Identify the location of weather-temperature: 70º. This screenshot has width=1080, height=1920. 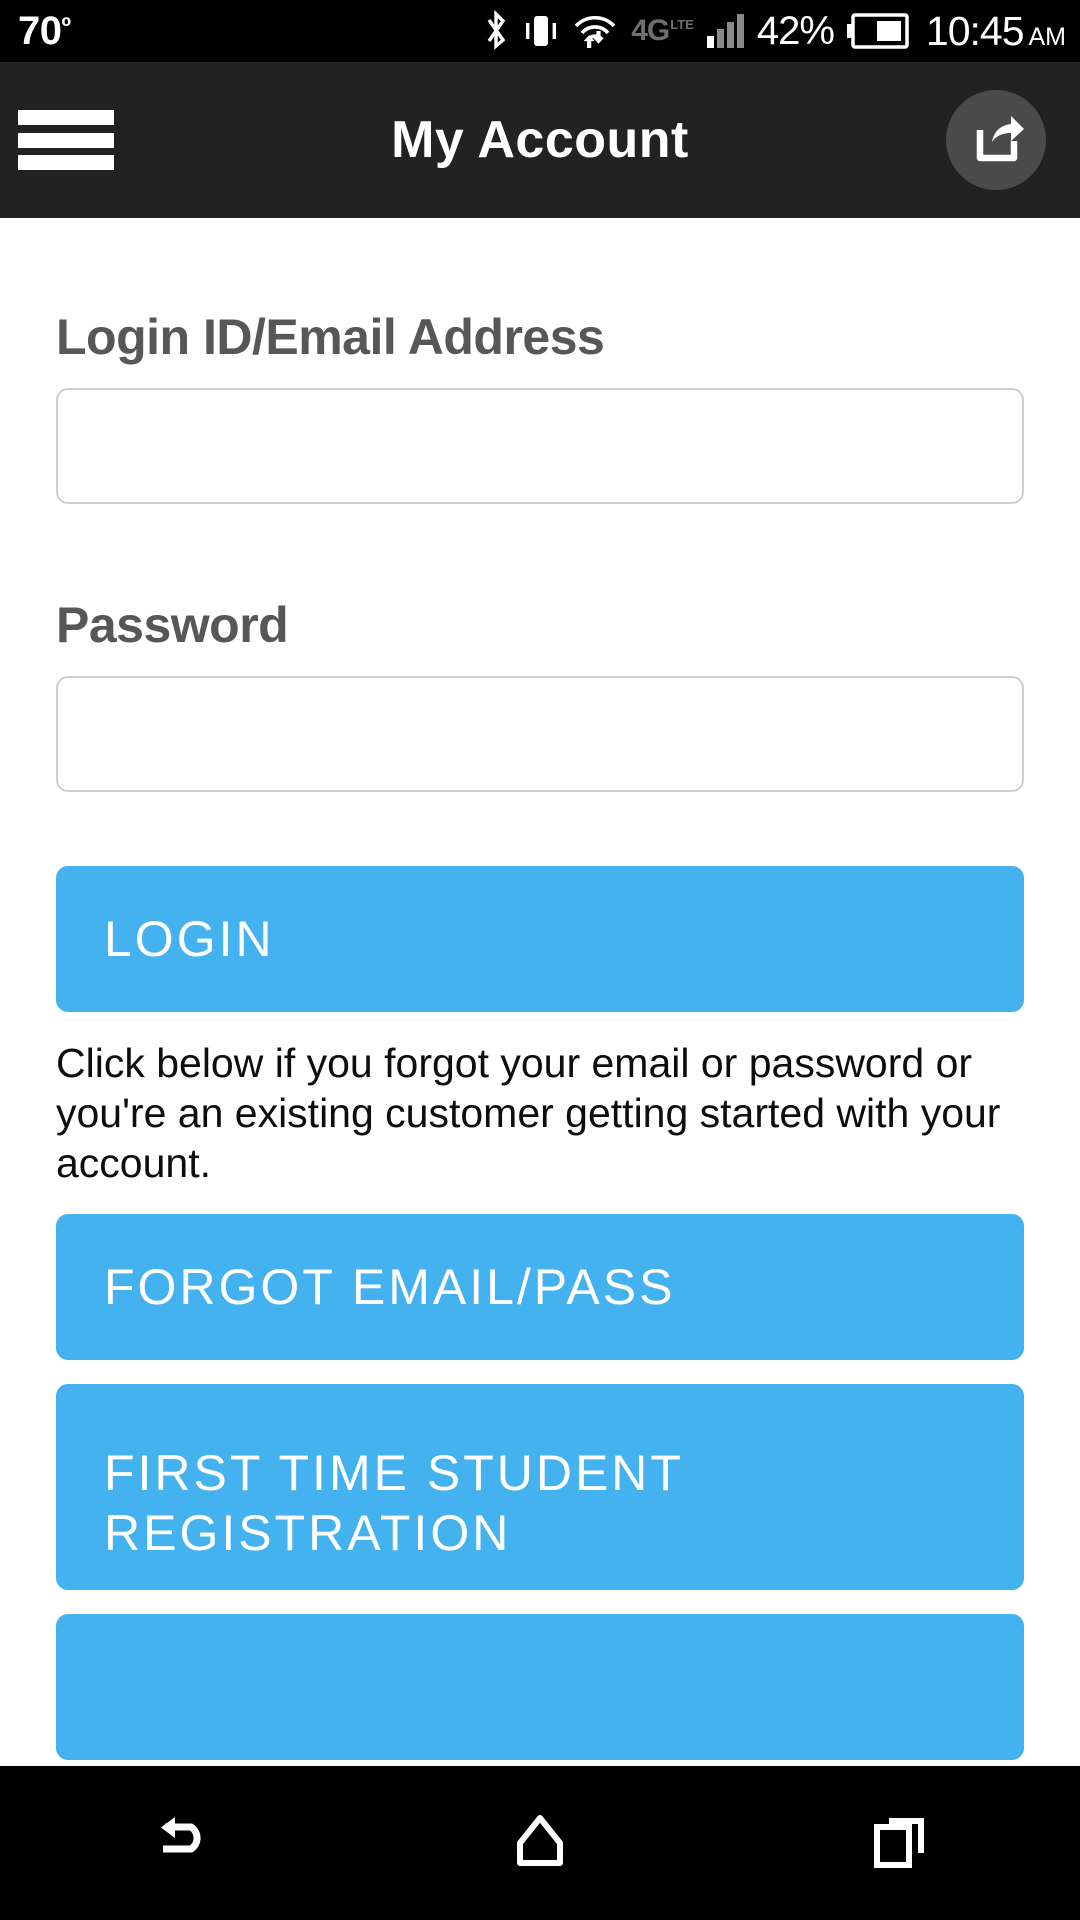
(44, 31).